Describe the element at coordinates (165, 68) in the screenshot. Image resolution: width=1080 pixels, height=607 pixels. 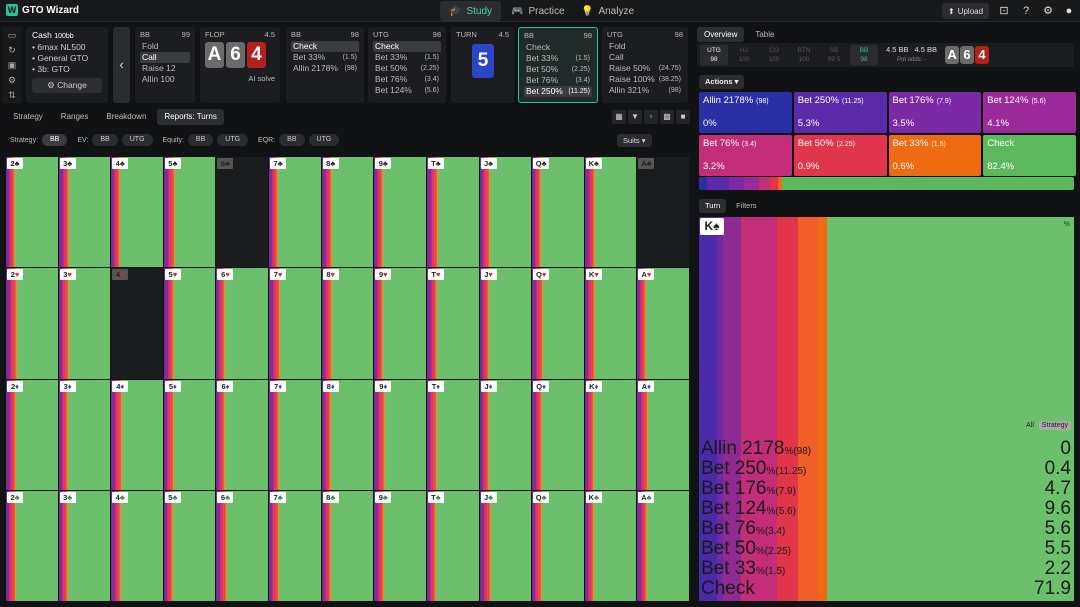
I see `history-option: Raise 12` at that location.